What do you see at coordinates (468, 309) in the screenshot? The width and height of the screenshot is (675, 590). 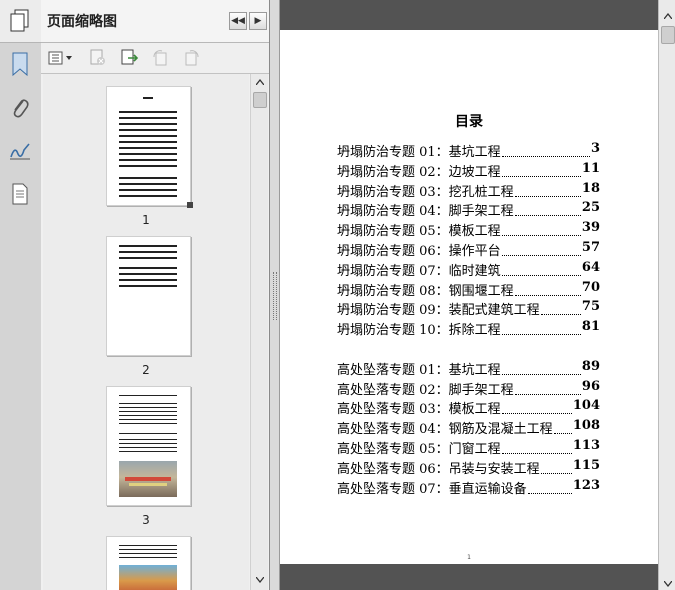 I see `toc-entry: 坍塌防治专题 09：装配式建筑工程 75` at bounding box center [468, 309].